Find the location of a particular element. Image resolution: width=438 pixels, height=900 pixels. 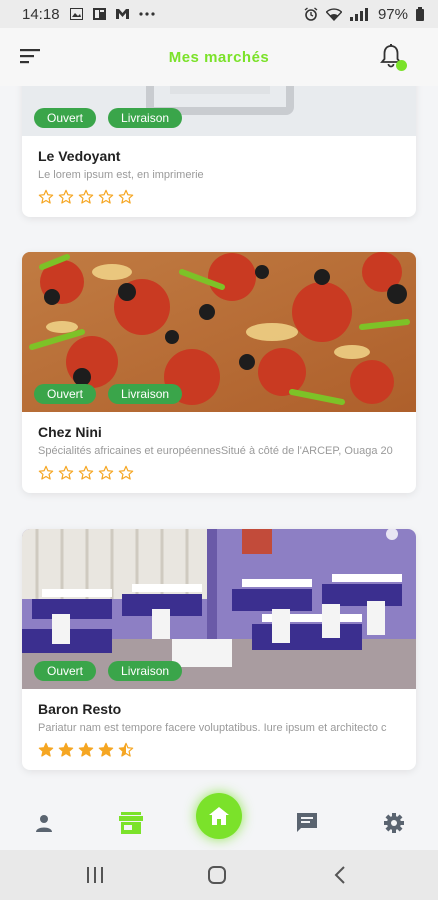

menu-button is located at coordinates (30, 56).